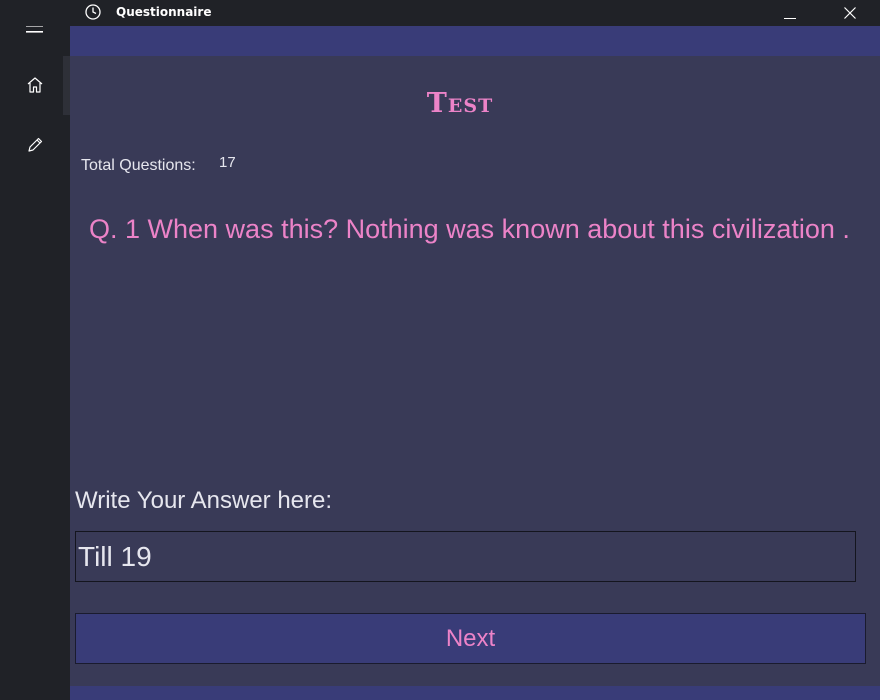  What do you see at coordinates (460, 103) in the screenshot?
I see `page-title: Test` at bounding box center [460, 103].